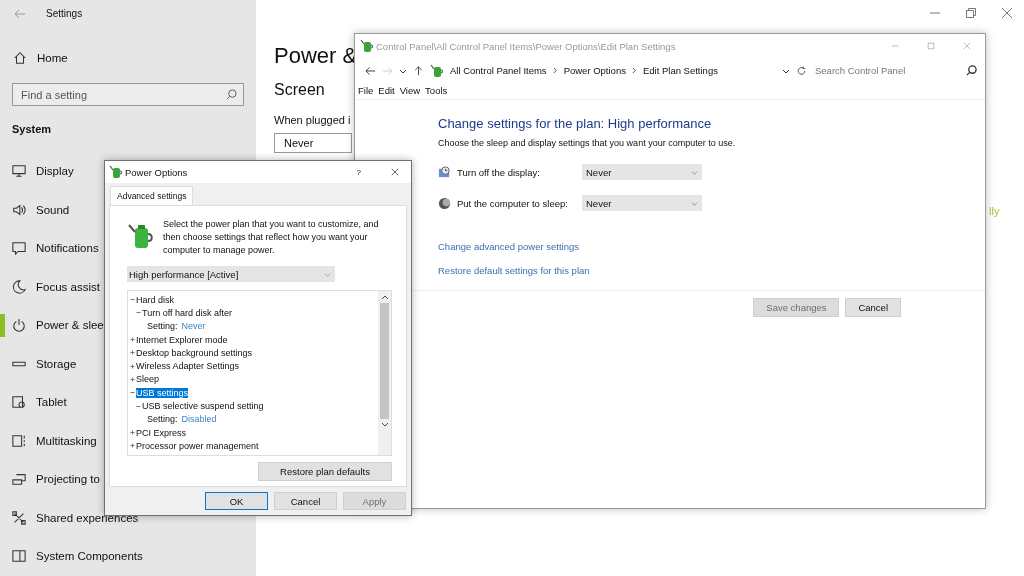 The height and width of the screenshot is (576, 1024). I want to click on section-heading: Screen, so click(299, 90).